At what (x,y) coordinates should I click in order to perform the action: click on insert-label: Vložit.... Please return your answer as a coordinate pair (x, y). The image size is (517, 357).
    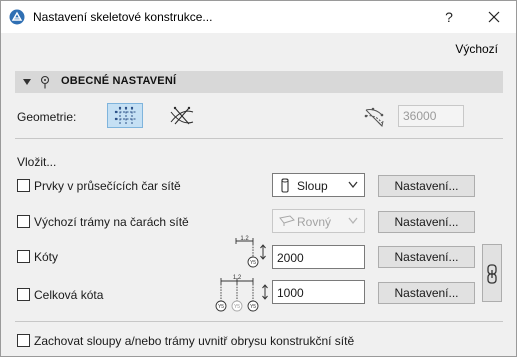
    Looking at the image, I should click on (37, 162).